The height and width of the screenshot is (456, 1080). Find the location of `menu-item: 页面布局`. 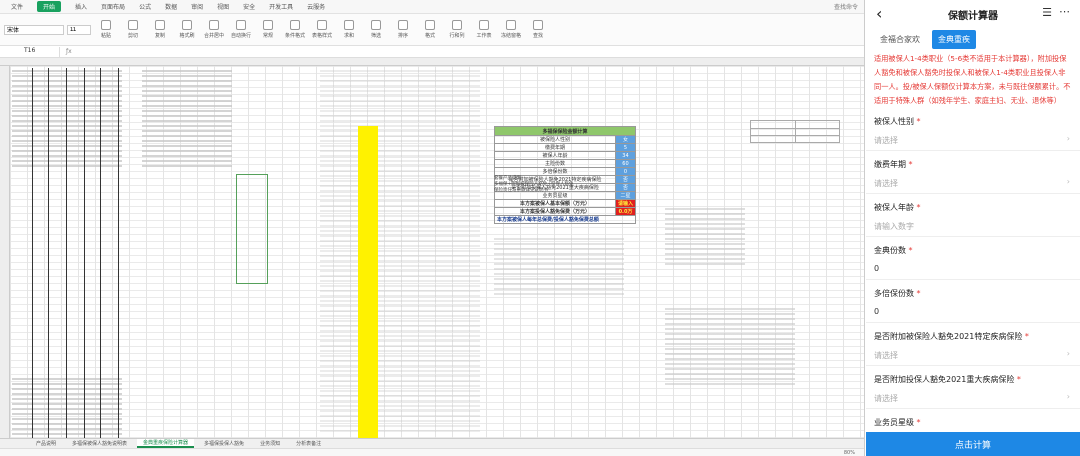

menu-item: 页面布局 is located at coordinates (113, 6).